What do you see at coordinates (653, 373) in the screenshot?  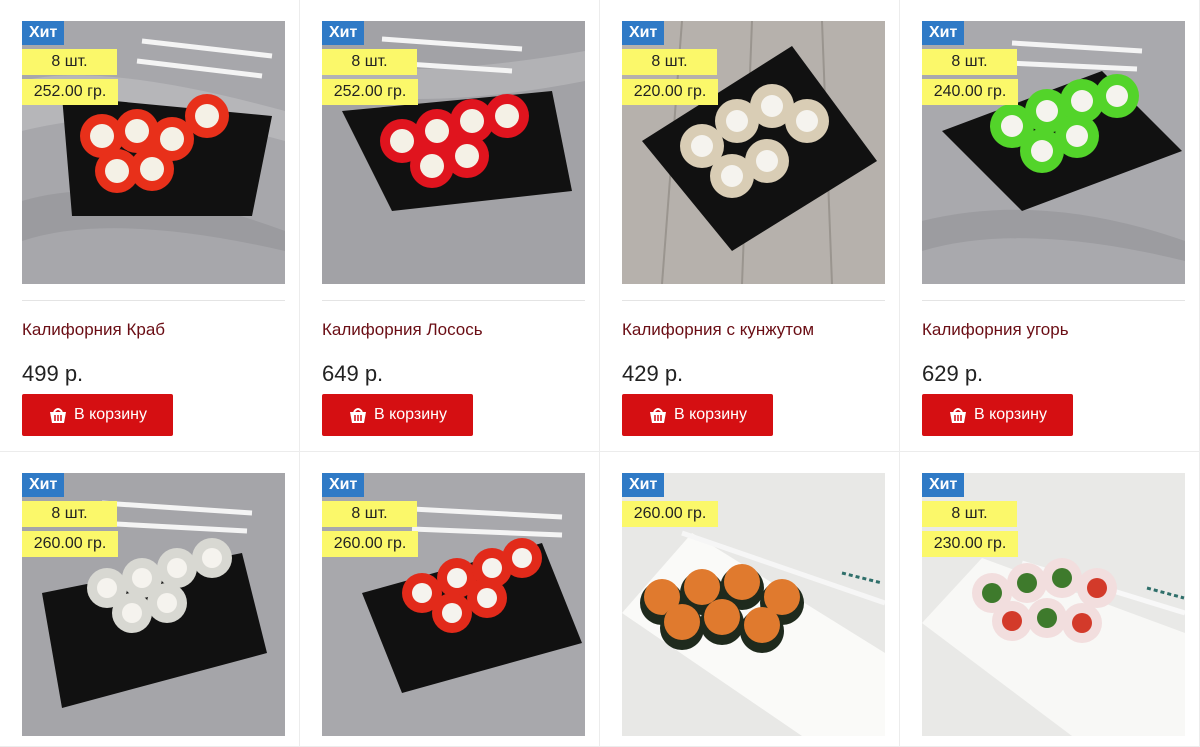 I see `product-price: 429 р.` at bounding box center [653, 373].